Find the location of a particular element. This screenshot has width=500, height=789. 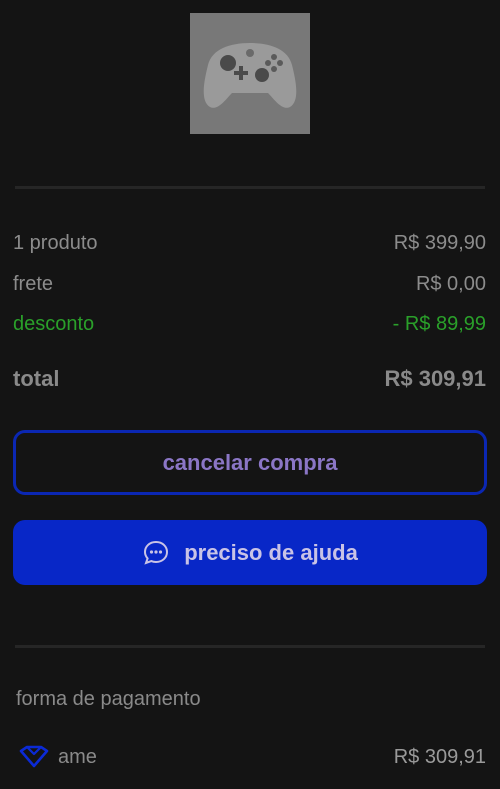

xbox-controller-icon is located at coordinates (250, 73).